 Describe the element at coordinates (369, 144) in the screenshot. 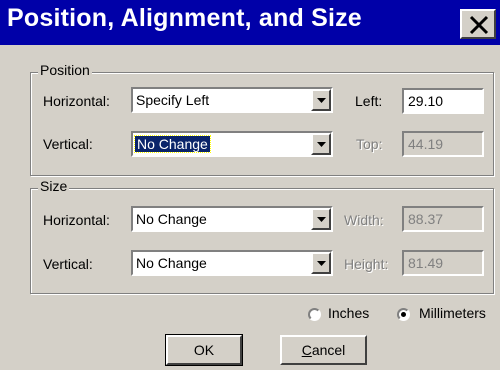

I see `top-label: Top:` at that location.